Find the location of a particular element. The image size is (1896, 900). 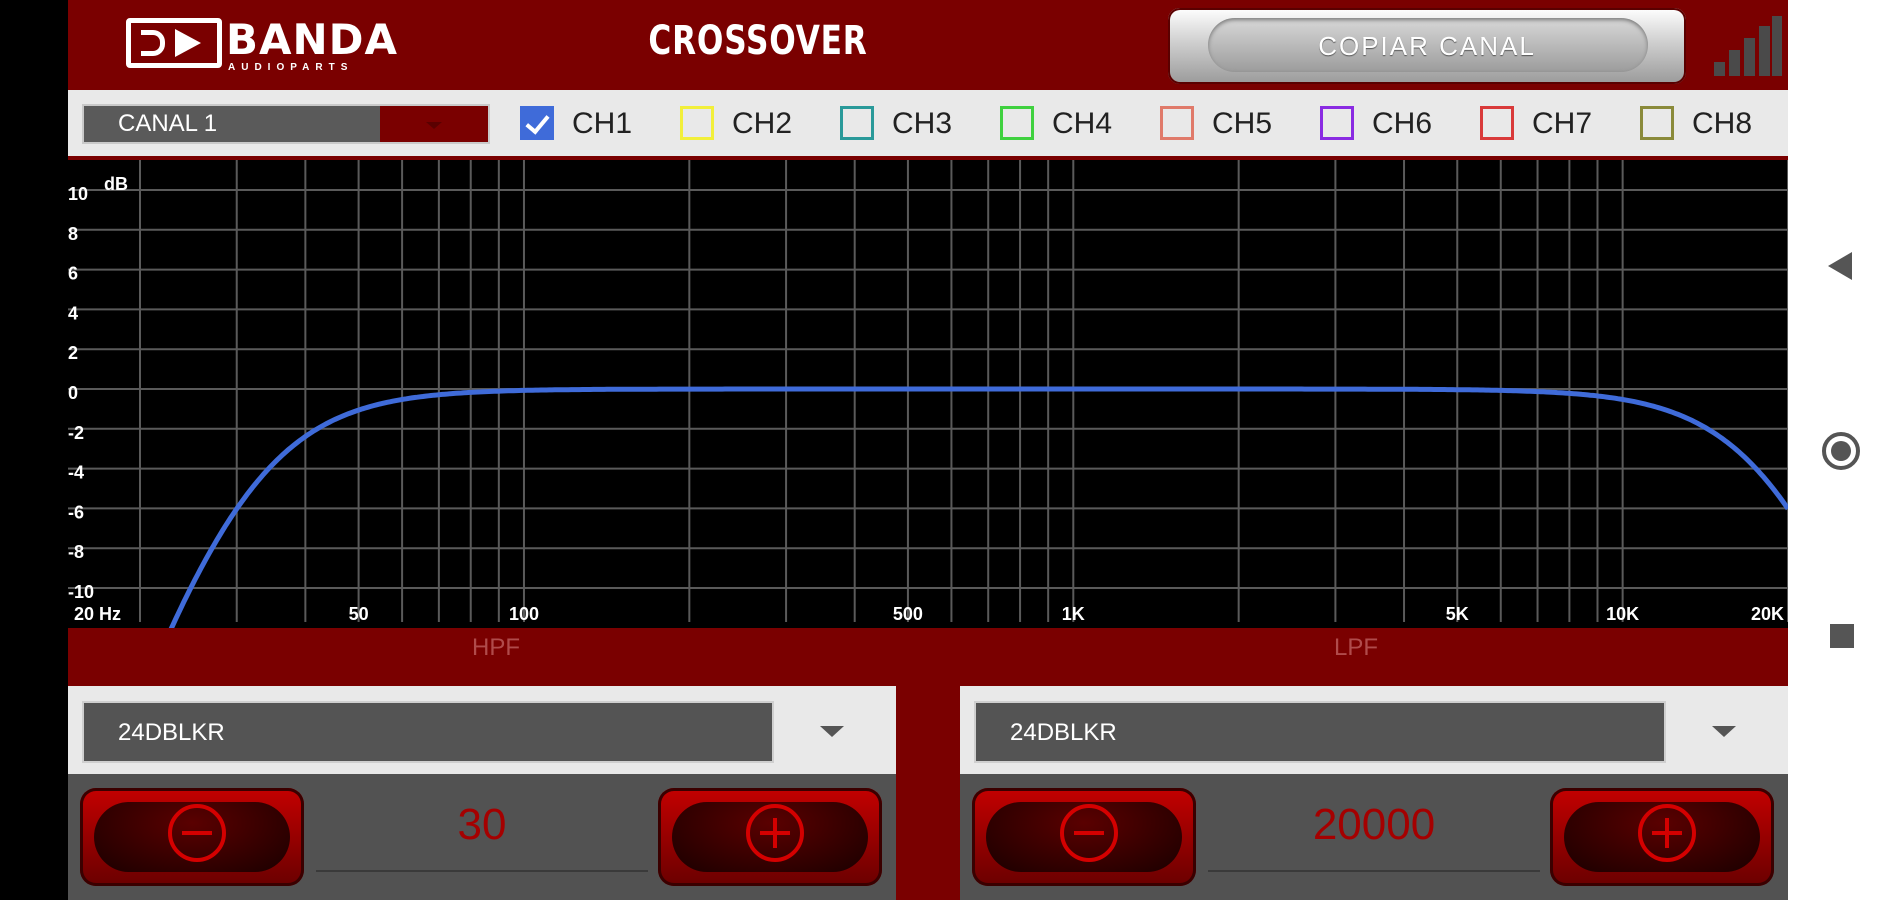

y-tick-label: -4 is located at coordinates (76, 473).